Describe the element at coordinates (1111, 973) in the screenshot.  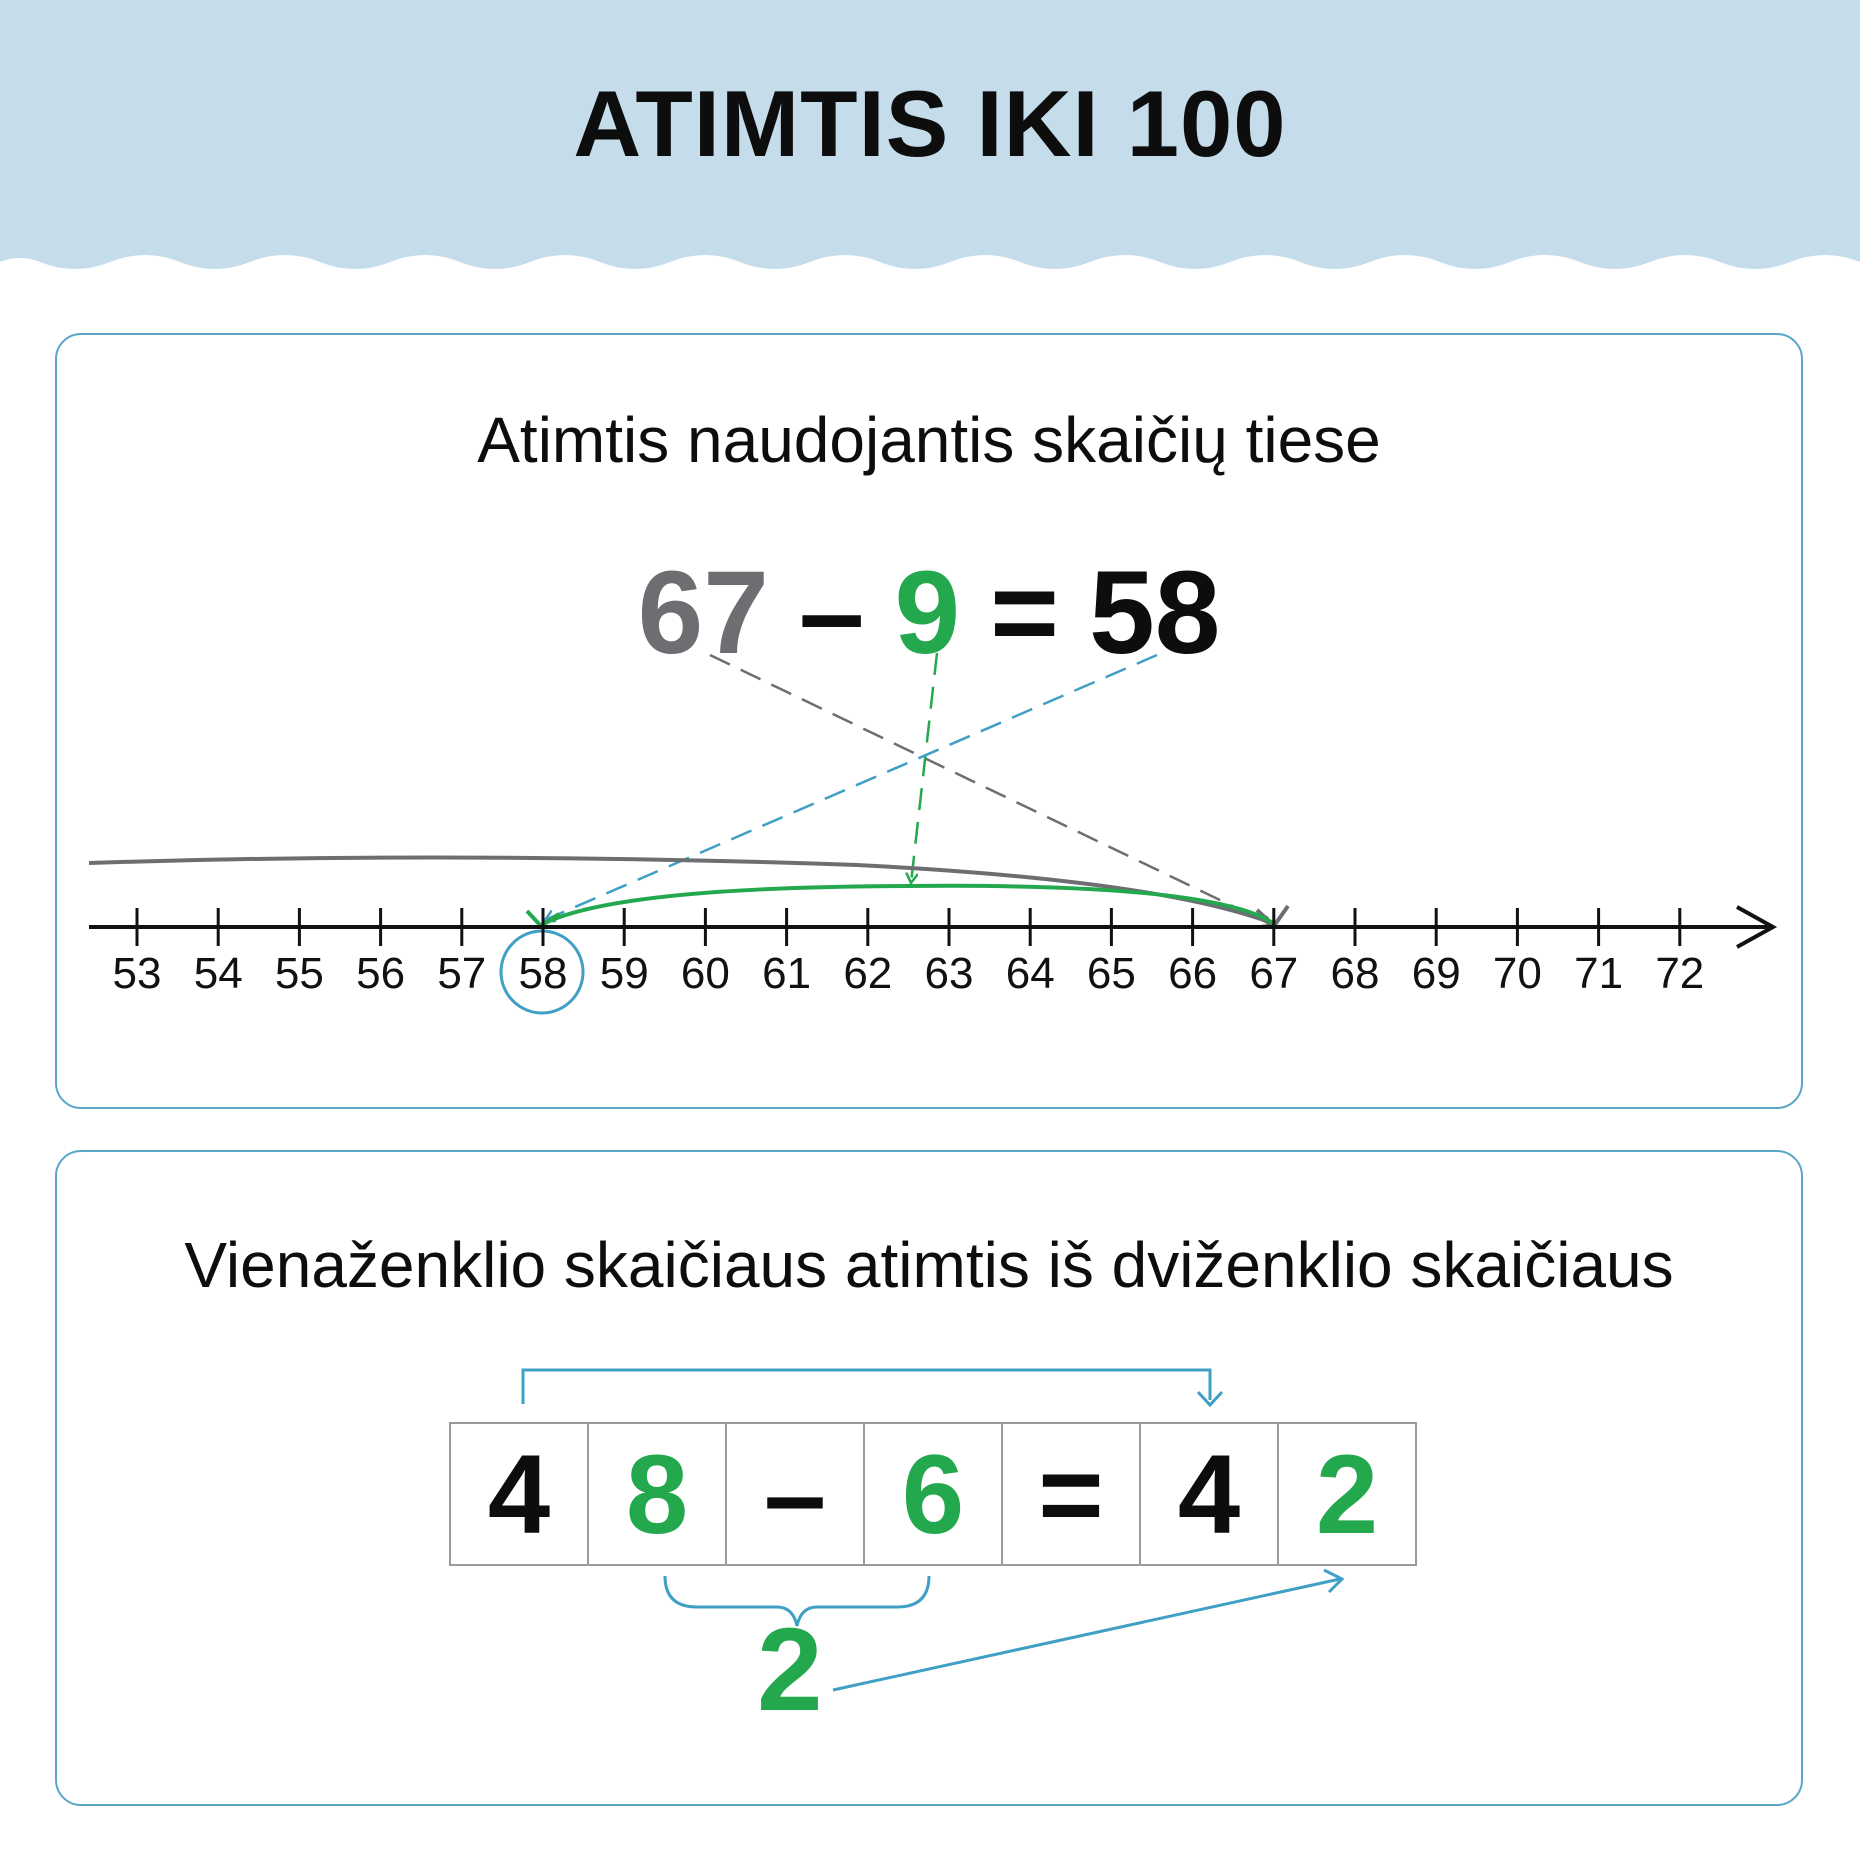
I see `tick-label: 65` at that location.